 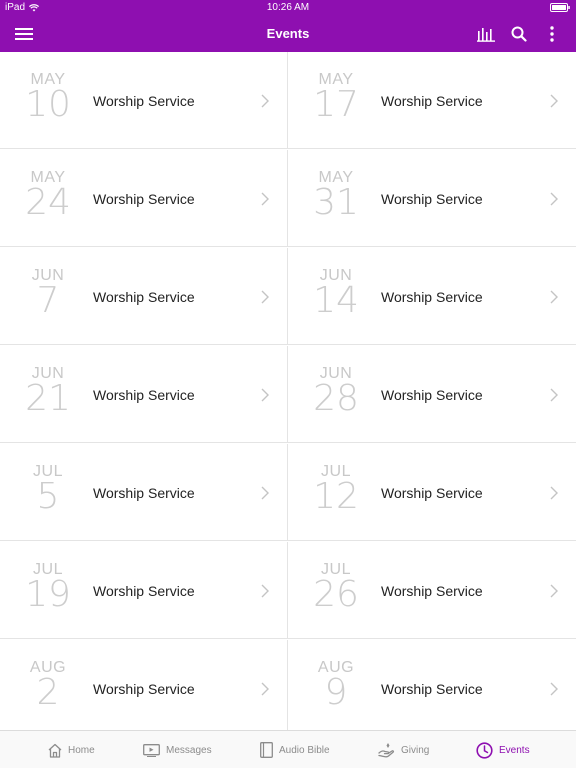 I want to click on audio-bars-button, so click(x=486, y=34).